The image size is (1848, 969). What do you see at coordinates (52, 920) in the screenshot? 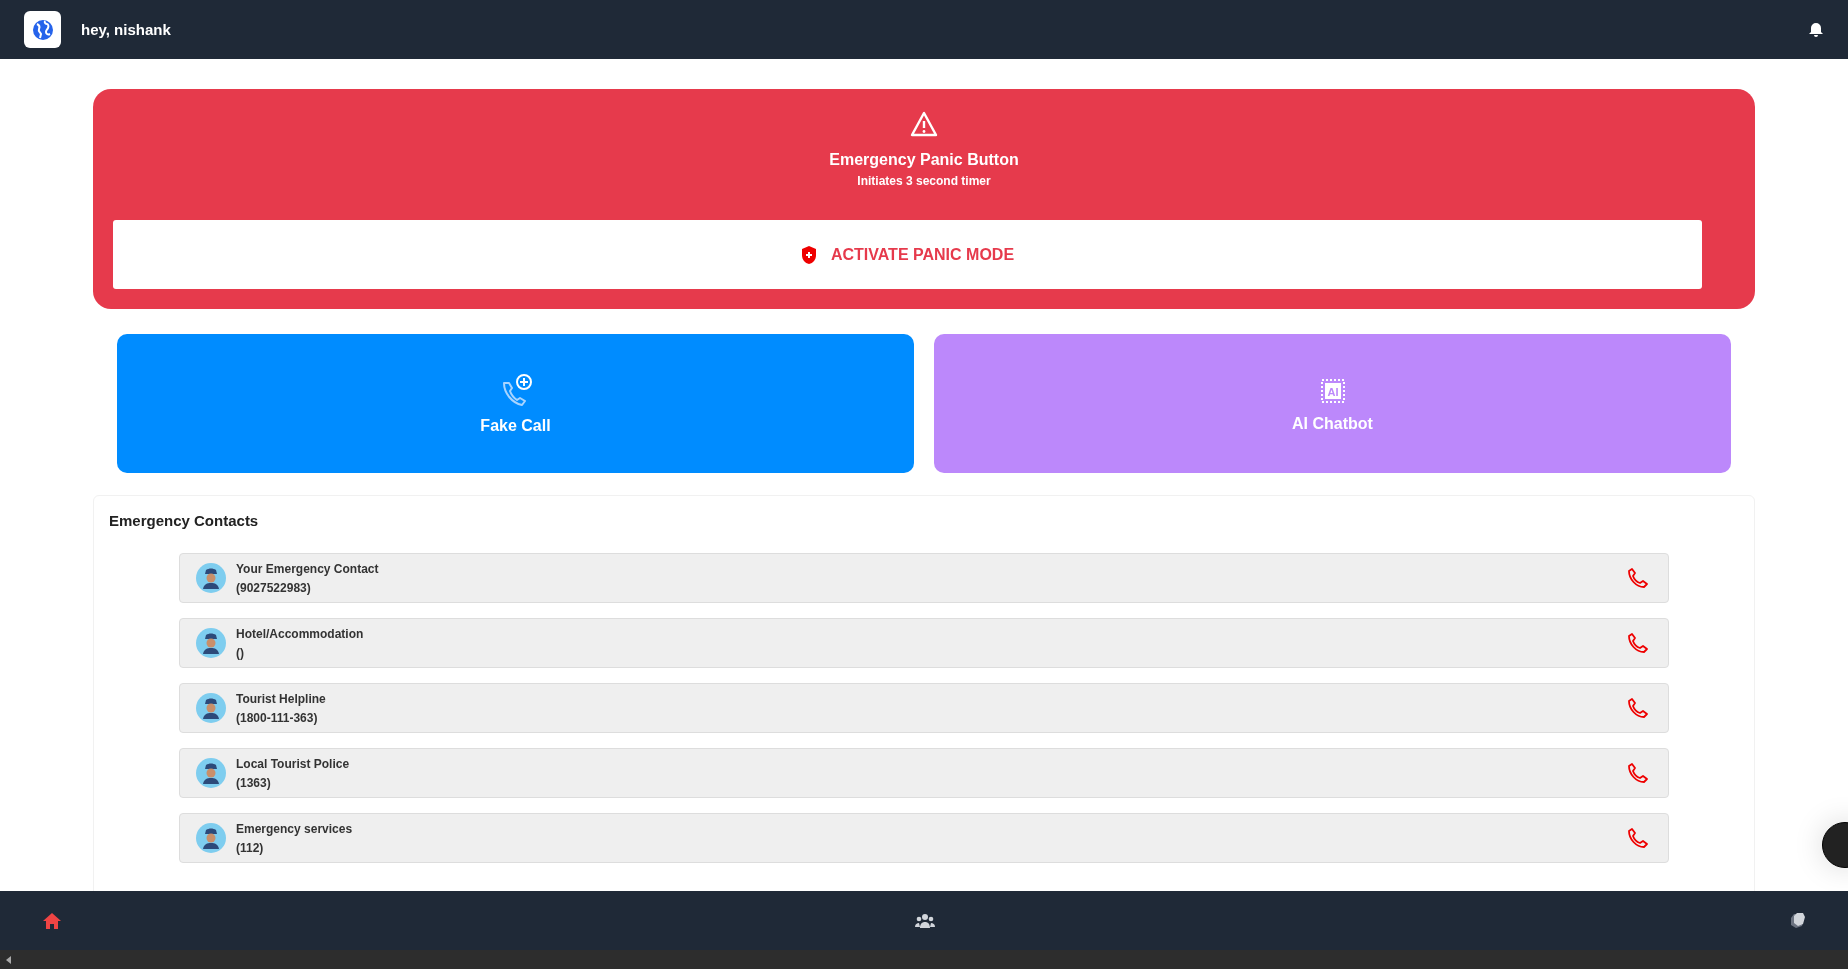
I see `home-icon` at bounding box center [52, 920].